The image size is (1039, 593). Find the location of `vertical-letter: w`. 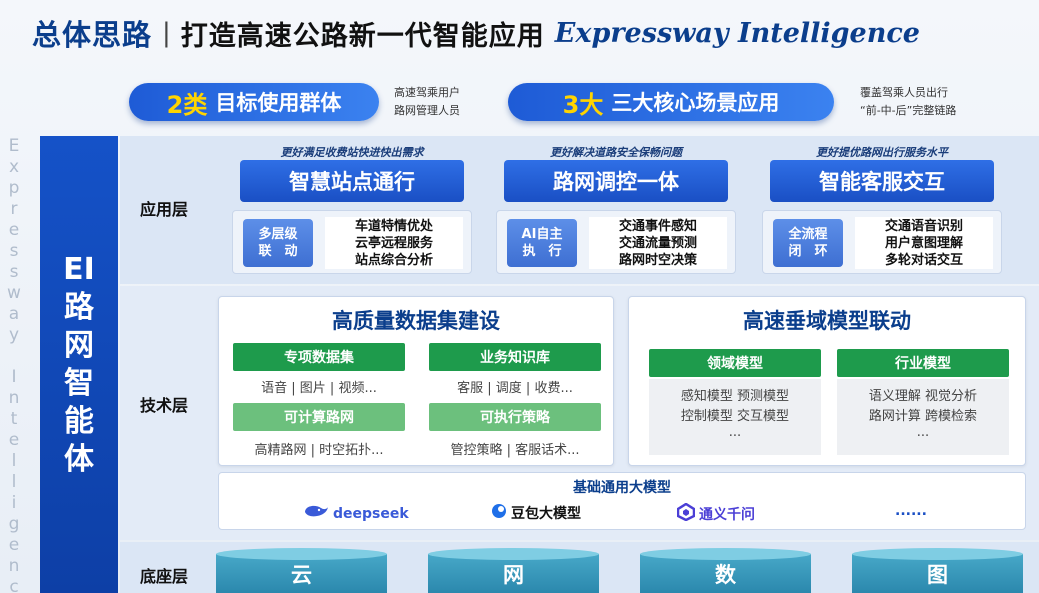

vertical-letter: w is located at coordinates (14, 293).